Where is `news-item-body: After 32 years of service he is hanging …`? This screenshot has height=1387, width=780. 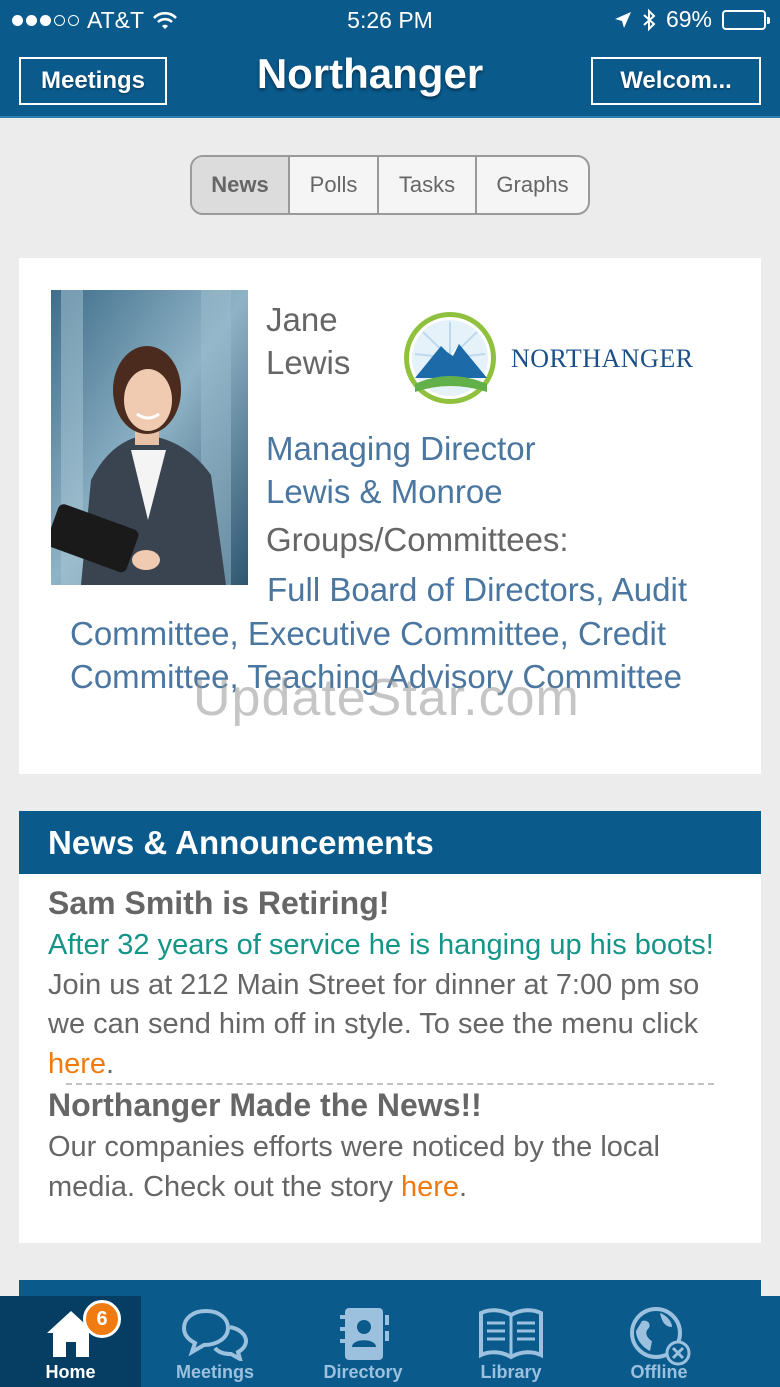
news-item-body: After 32 years of service he is hanging … is located at coordinates (393, 1005).